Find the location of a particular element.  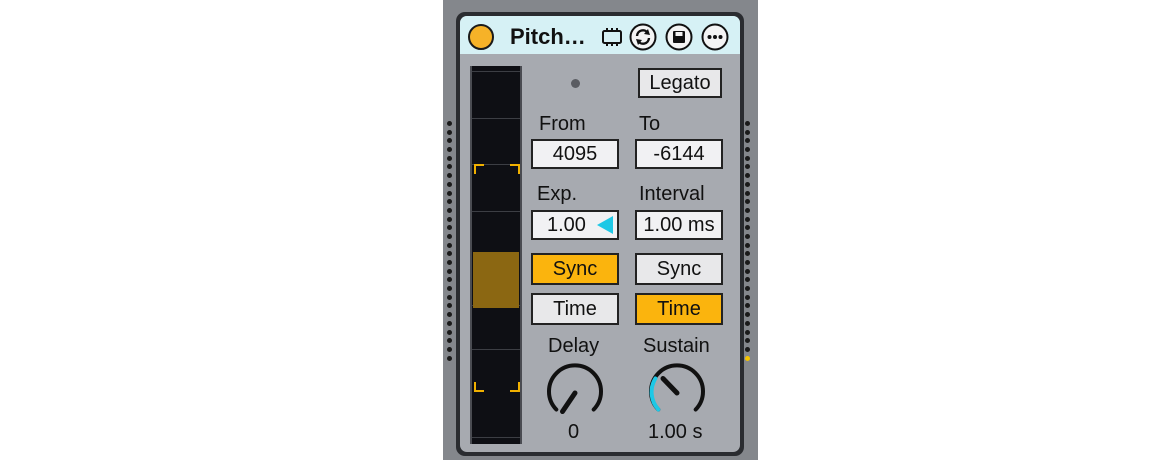

more-icon is located at coordinates (715, 37).